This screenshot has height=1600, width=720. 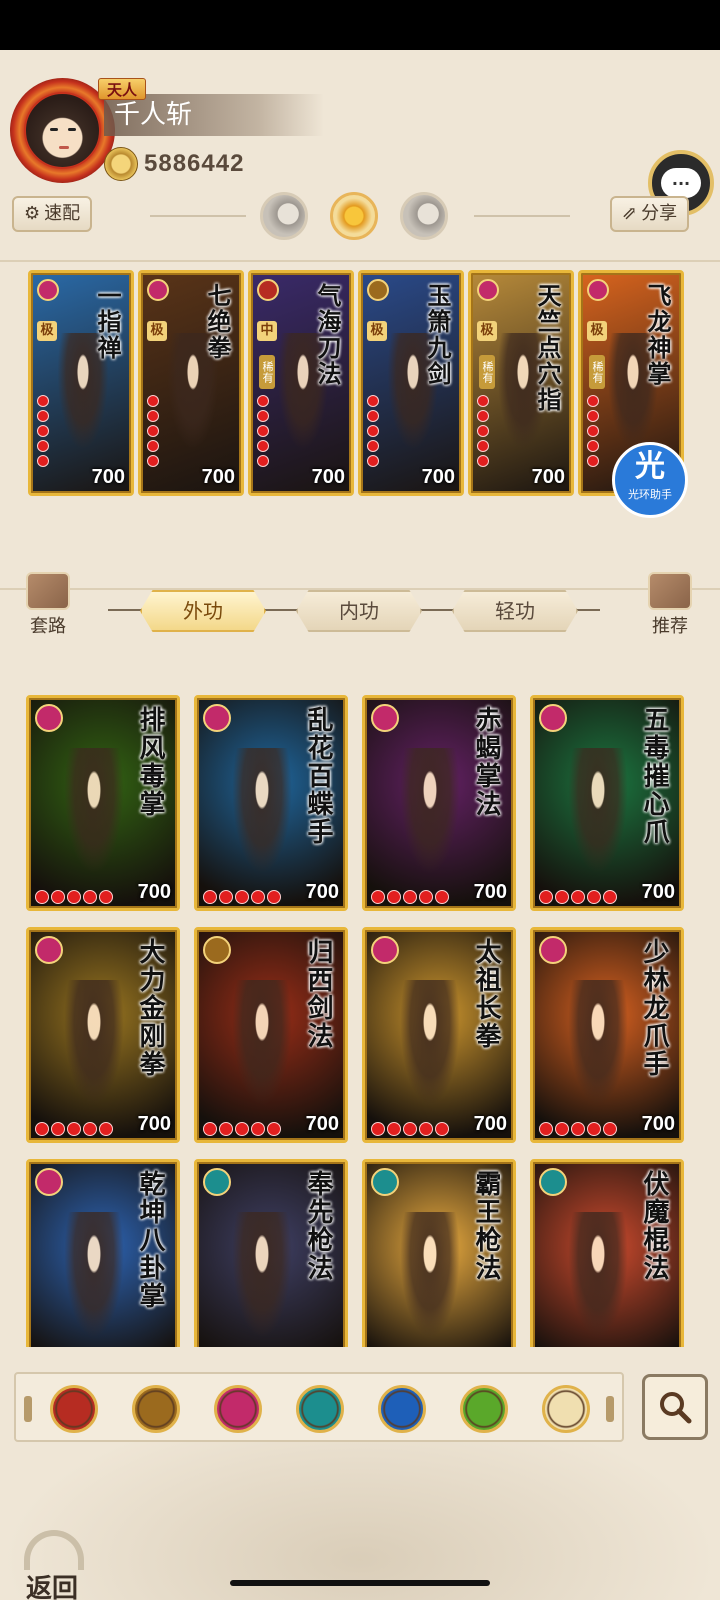 I want to click on palm-school-icon, so click(x=238, y=1409).